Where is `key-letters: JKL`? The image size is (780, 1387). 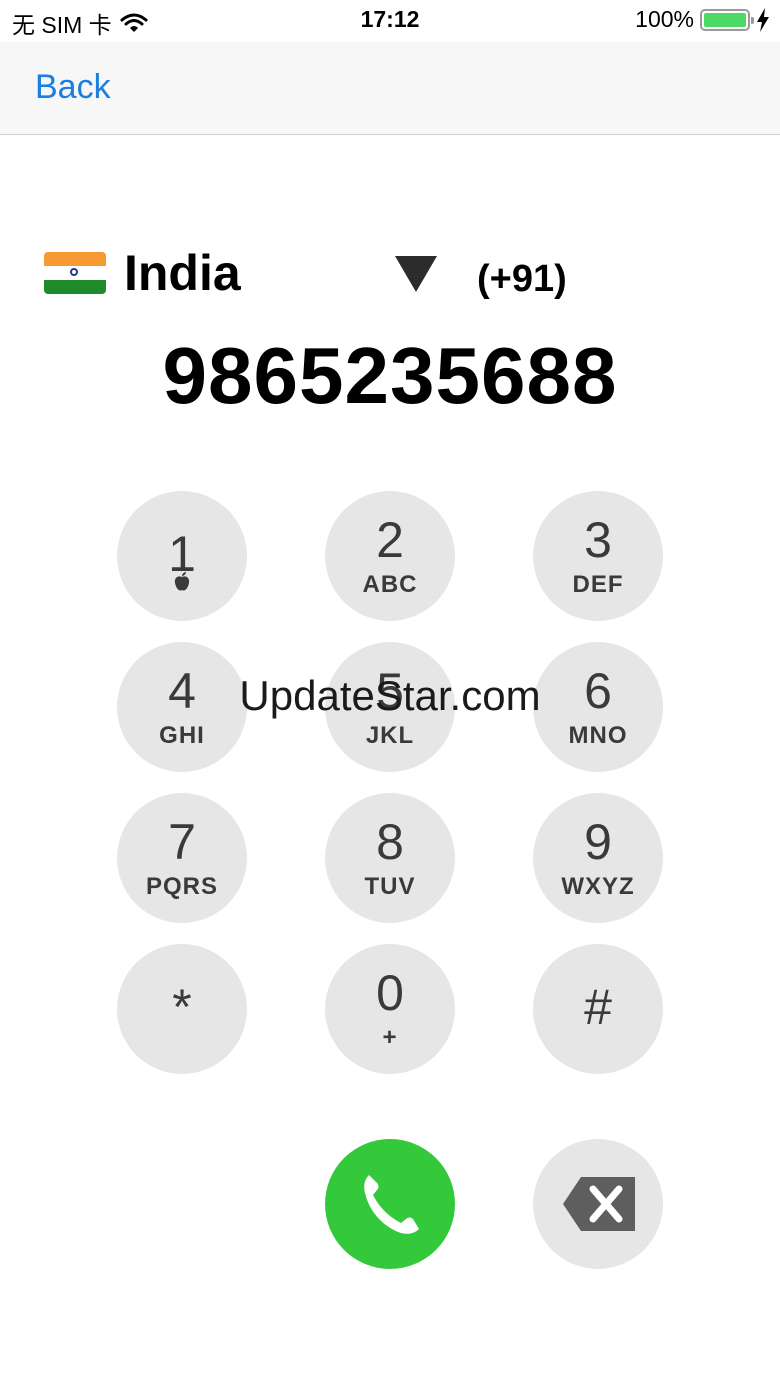 key-letters: JKL is located at coordinates (390, 735).